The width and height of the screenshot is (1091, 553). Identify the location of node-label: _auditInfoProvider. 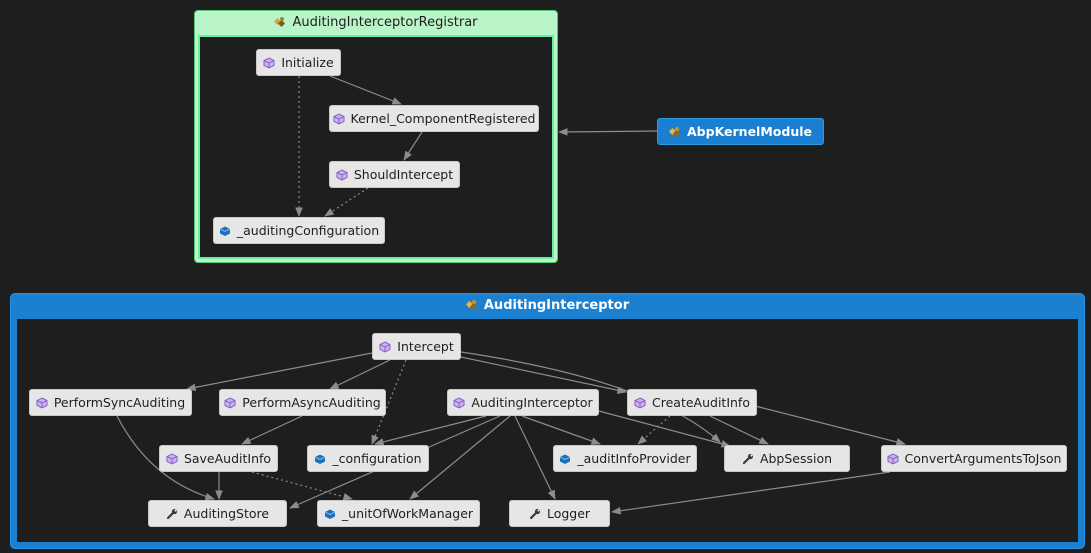
(634, 458).